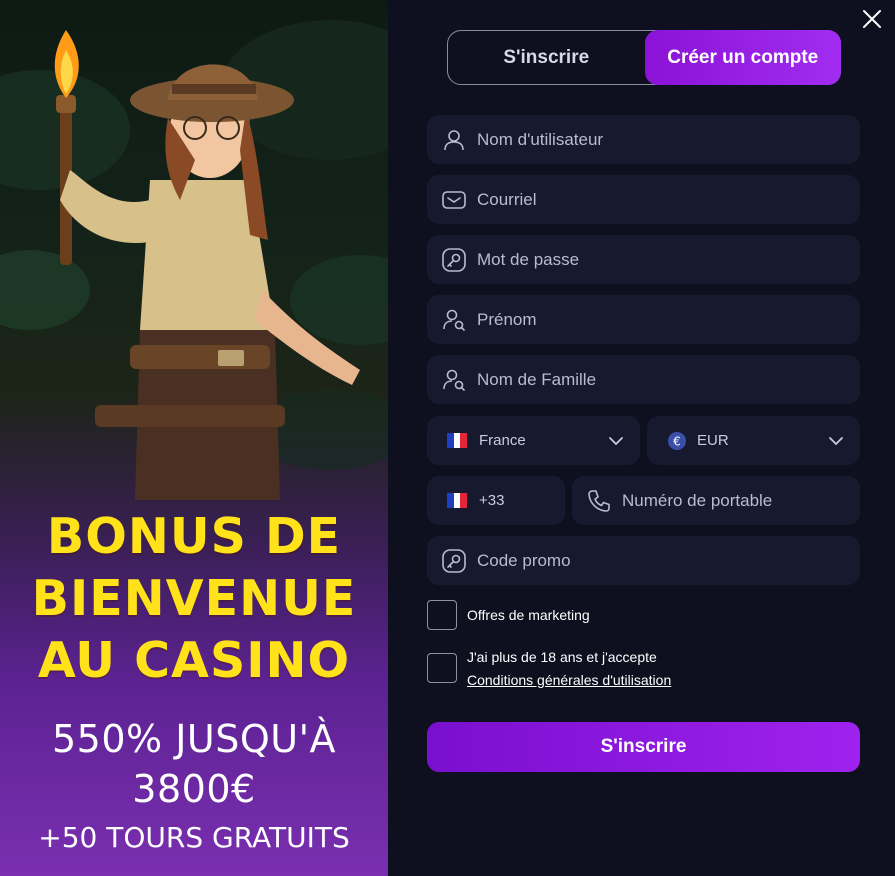 The height and width of the screenshot is (876, 895). I want to click on close-button, so click(872, 19).